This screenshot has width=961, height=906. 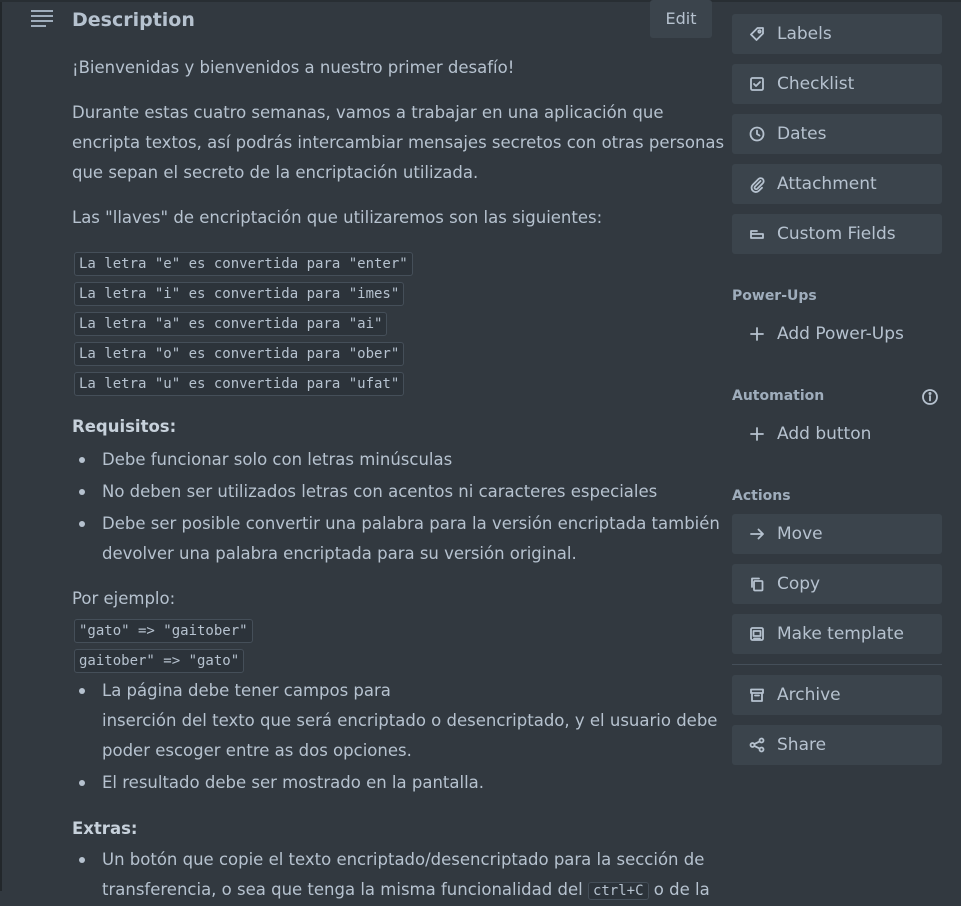 What do you see at coordinates (799, 584) in the screenshot?
I see `copy-label: Copy` at bounding box center [799, 584].